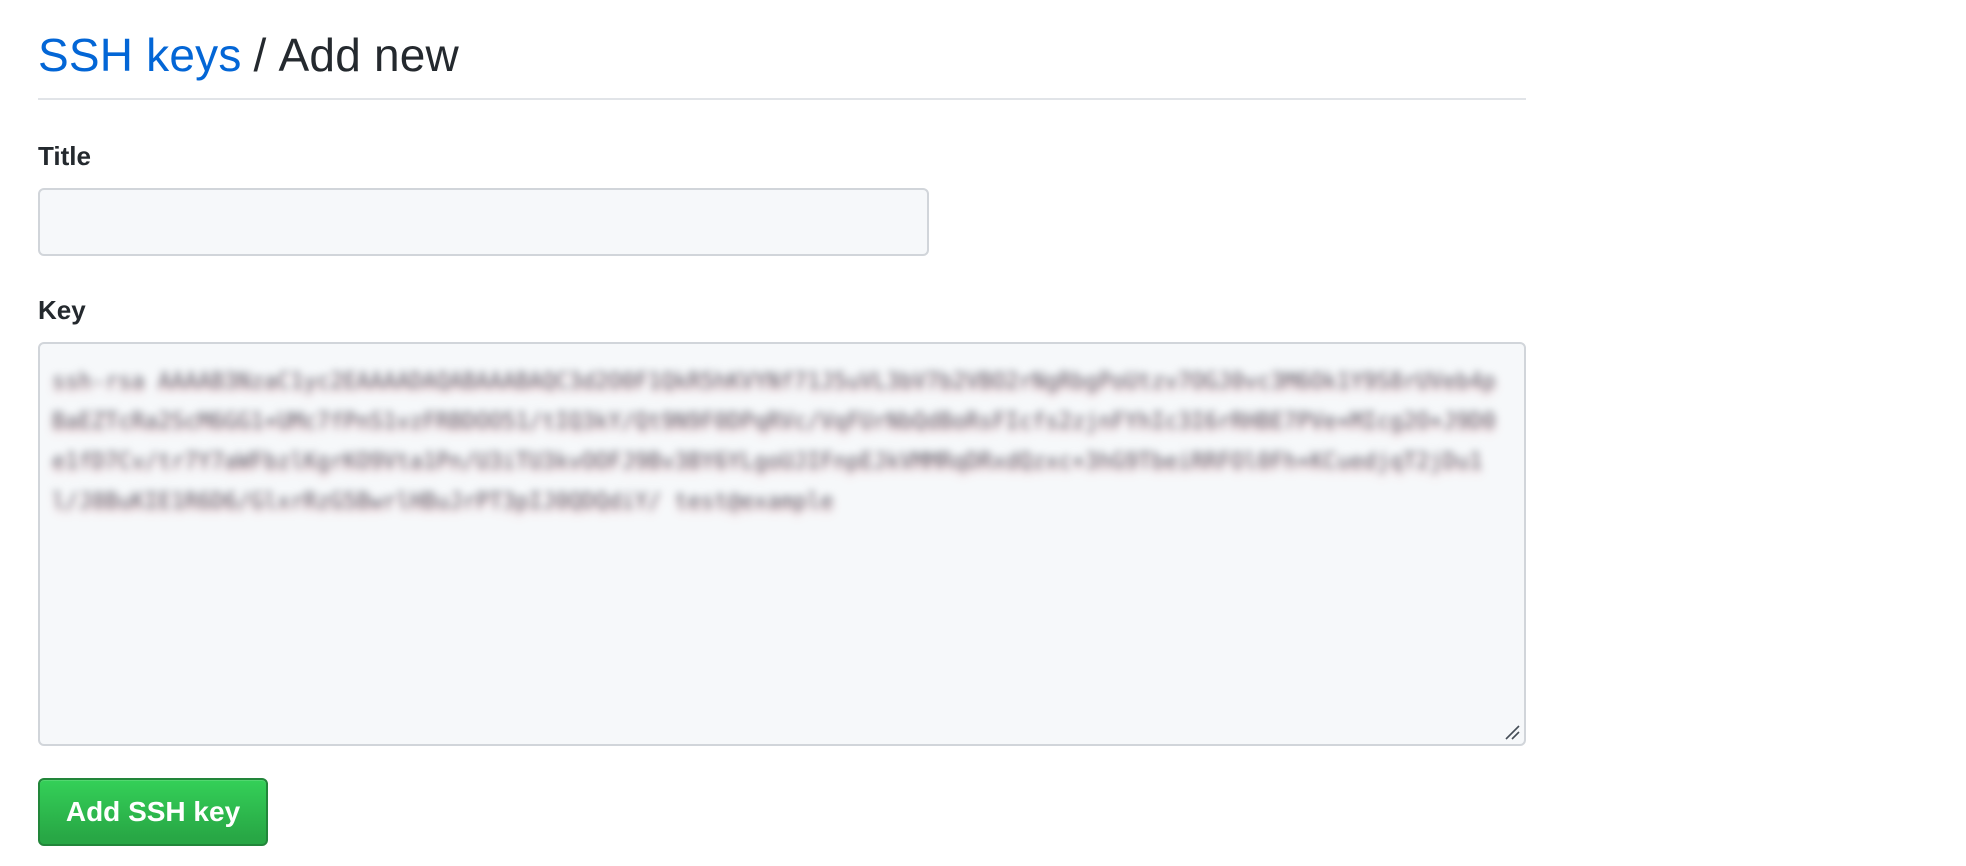  What do you see at coordinates (140, 55) in the screenshot?
I see `breadcrumb-ssh-keys-link: SSH keys` at bounding box center [140, 55].